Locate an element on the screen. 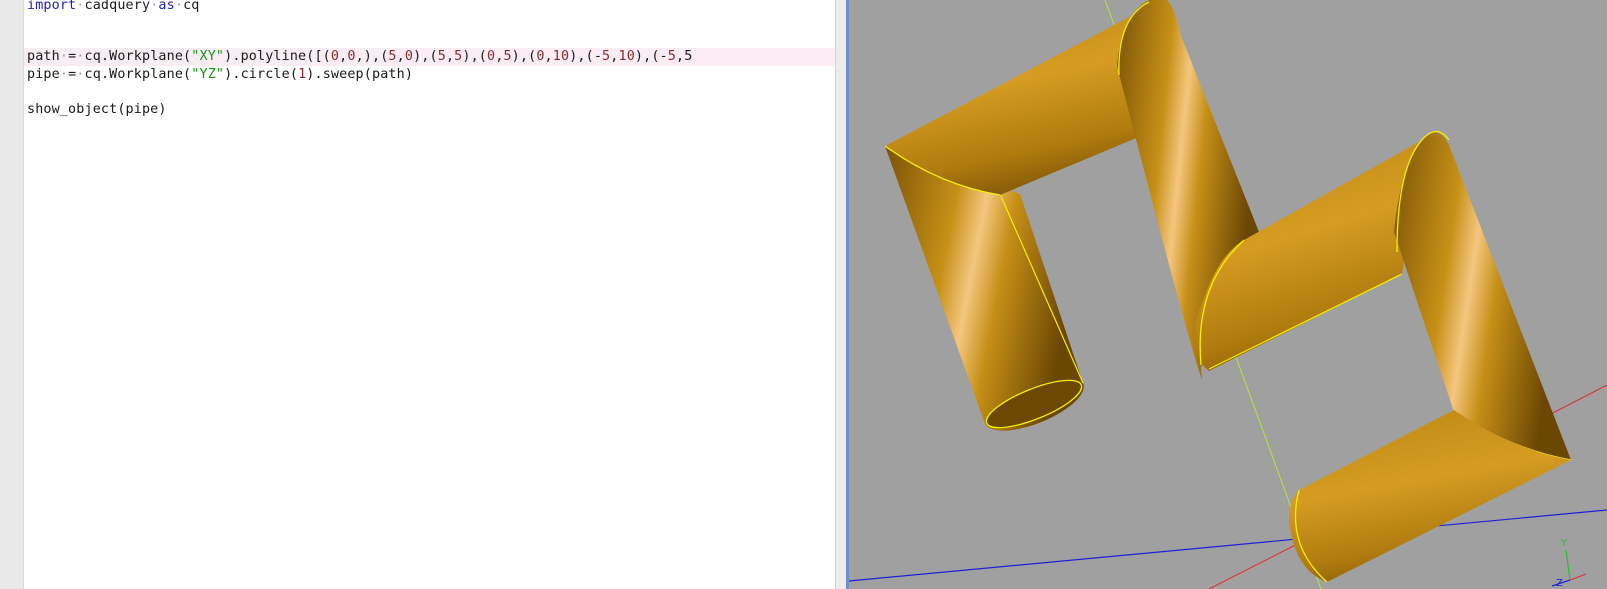 The image size is (1607, 589). axis-triad: Y Z is located at coordinates (1569, 563).